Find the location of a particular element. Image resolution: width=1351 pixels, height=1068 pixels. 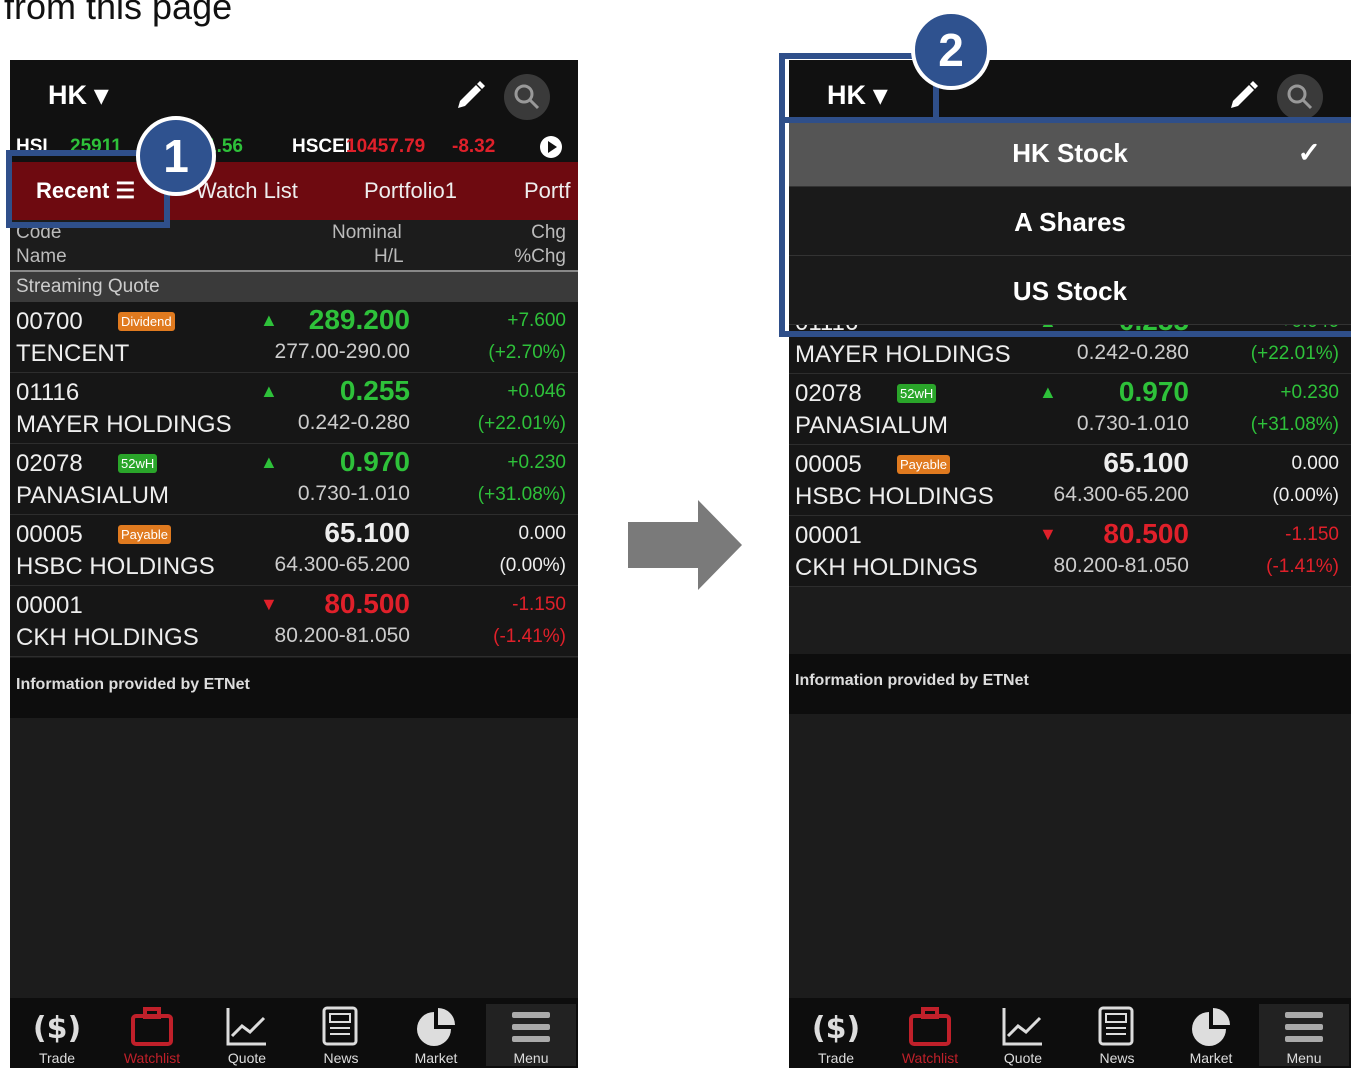

newspaper-icon is located at coordinates (1117, 1027).